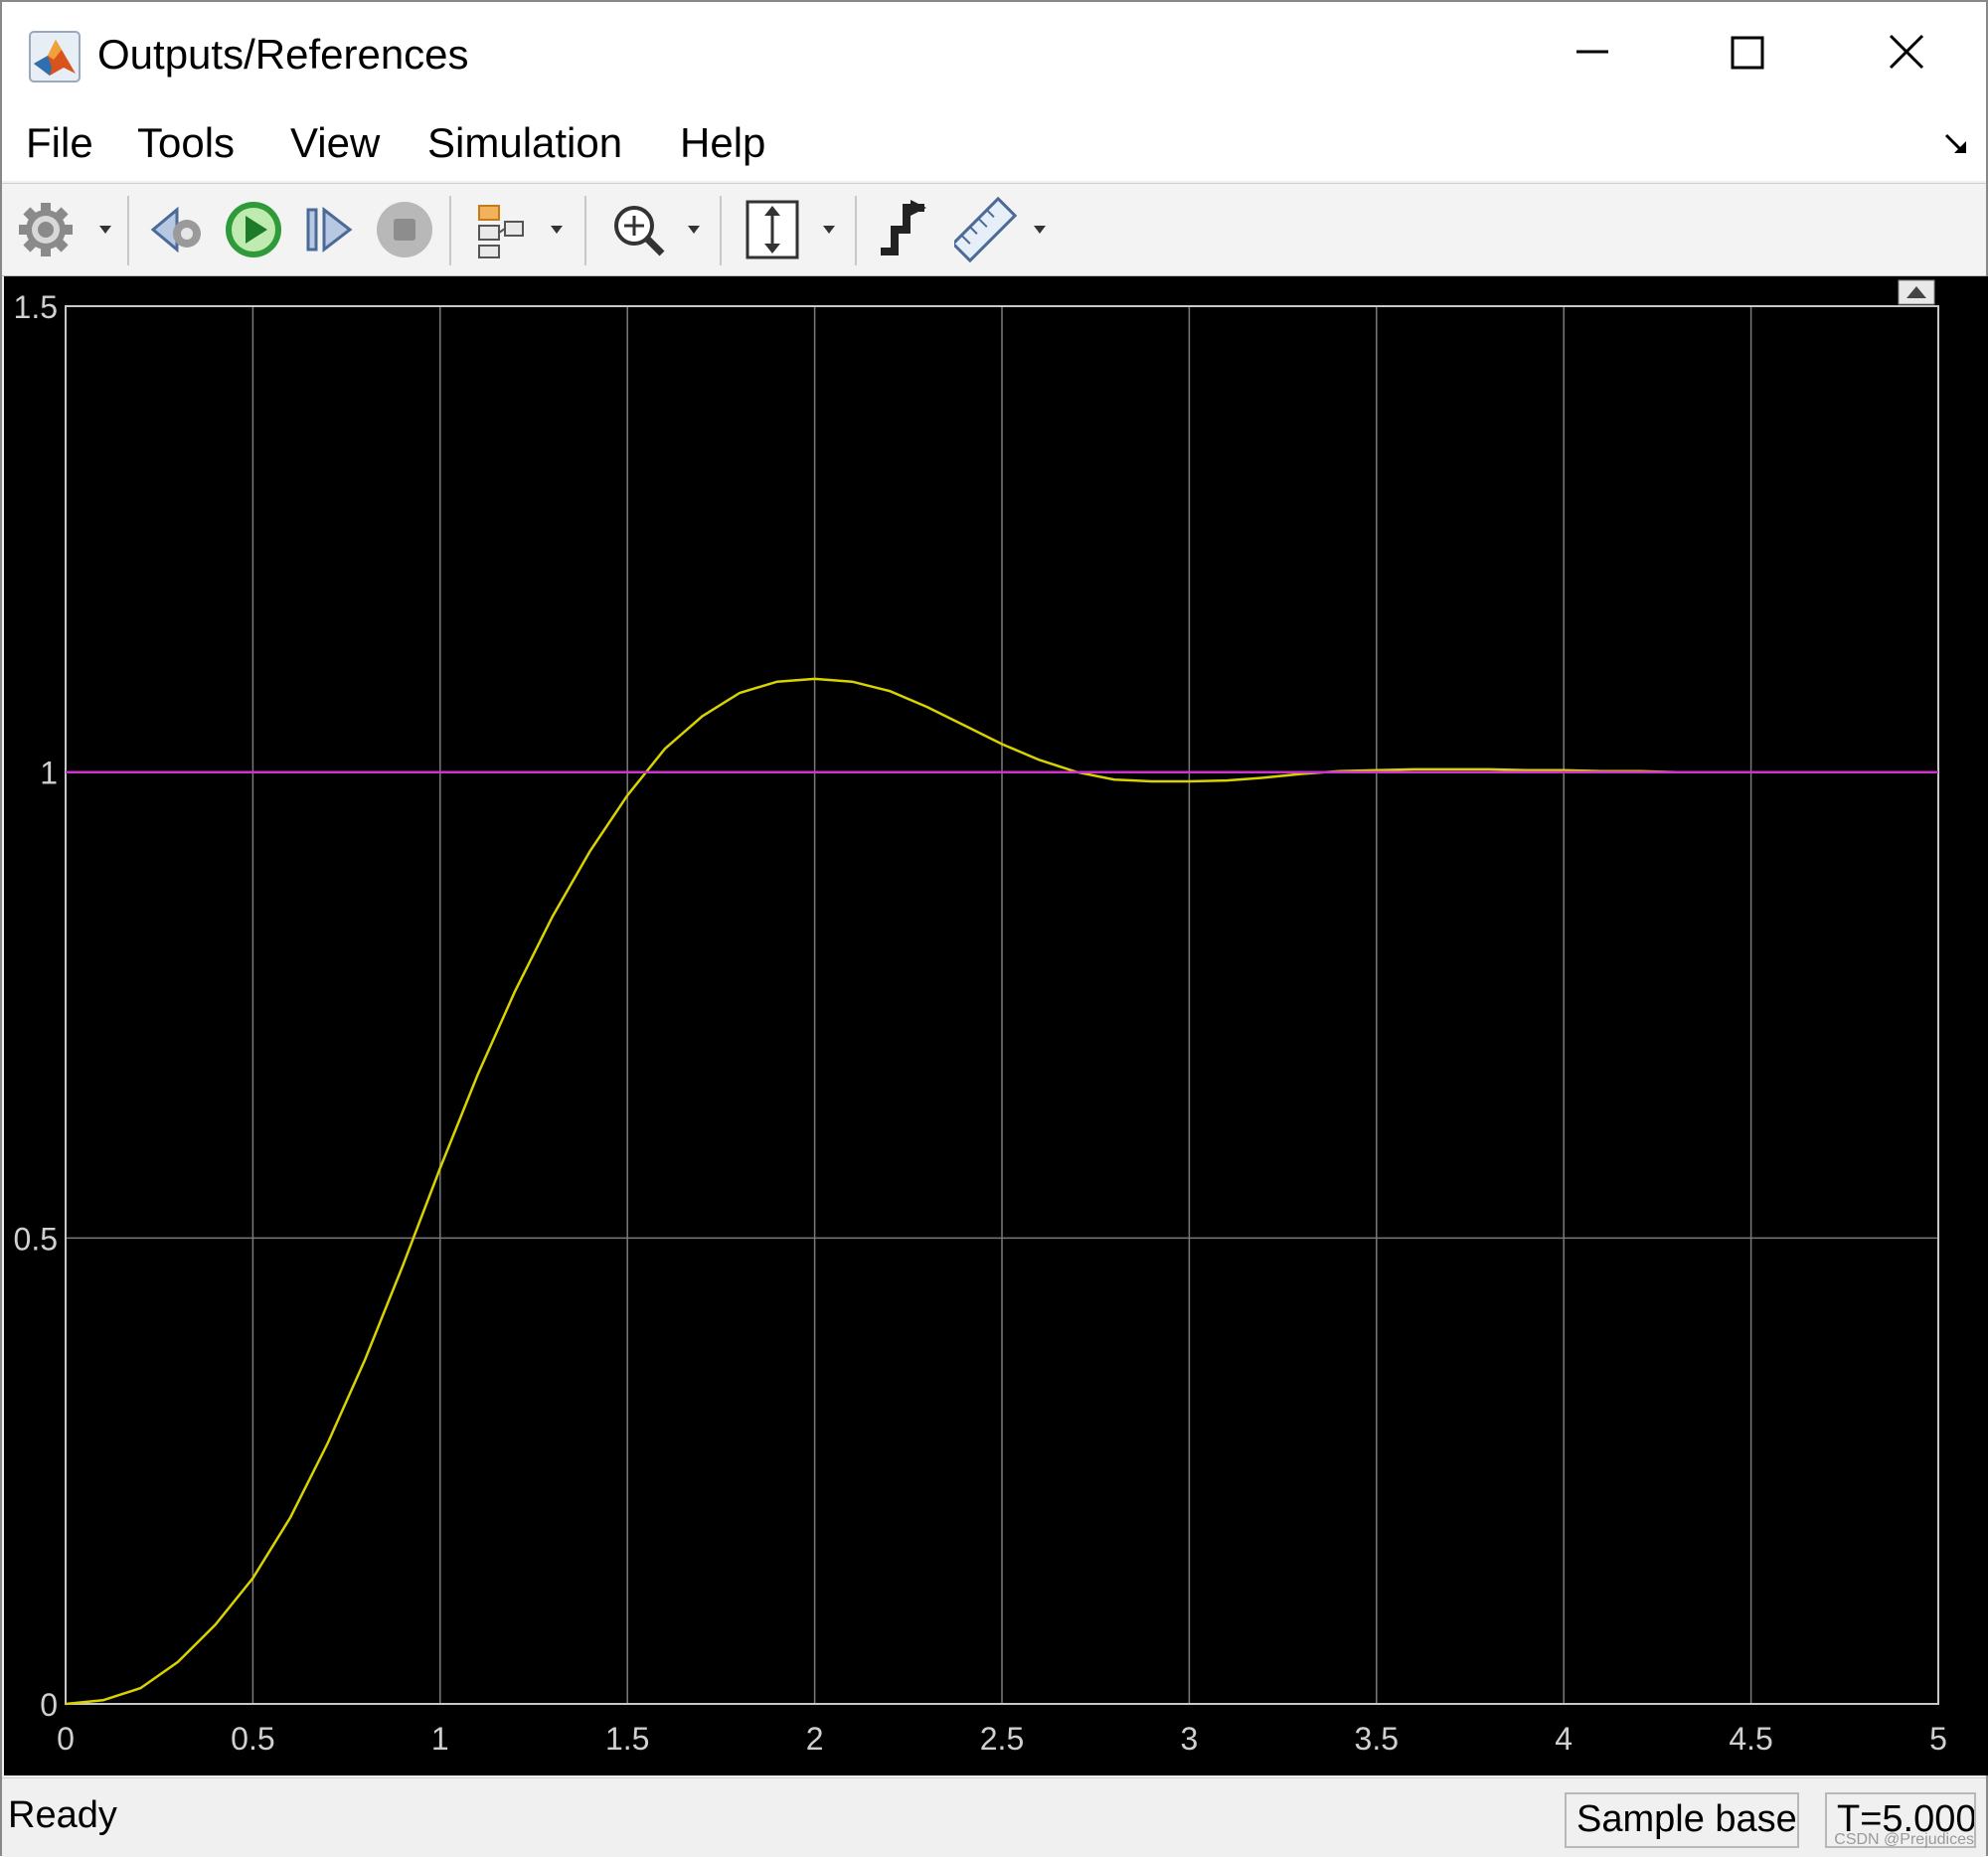 This screenshot has width=1988, height=1857. What do you see at coordinates (49, 773) in the screenshot?
I see `y-tick-label: 1` at bounding box center [49, 773].